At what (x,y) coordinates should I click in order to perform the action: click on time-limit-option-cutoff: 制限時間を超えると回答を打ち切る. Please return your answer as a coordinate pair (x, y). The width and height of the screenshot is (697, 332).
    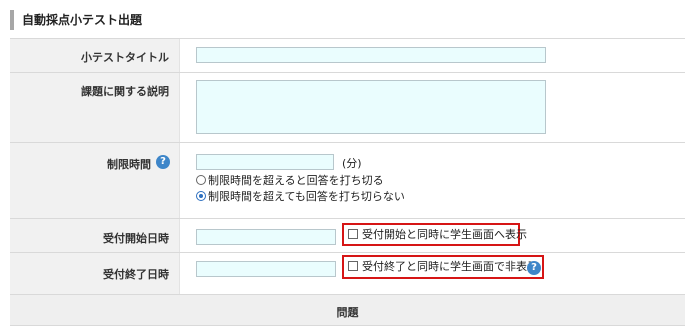
    Looking at the image, I should click on (290, 181).